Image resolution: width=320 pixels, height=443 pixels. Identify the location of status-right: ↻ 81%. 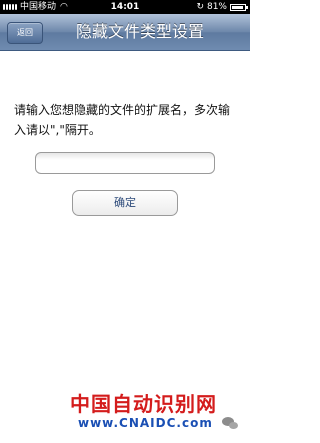
(222, 7).